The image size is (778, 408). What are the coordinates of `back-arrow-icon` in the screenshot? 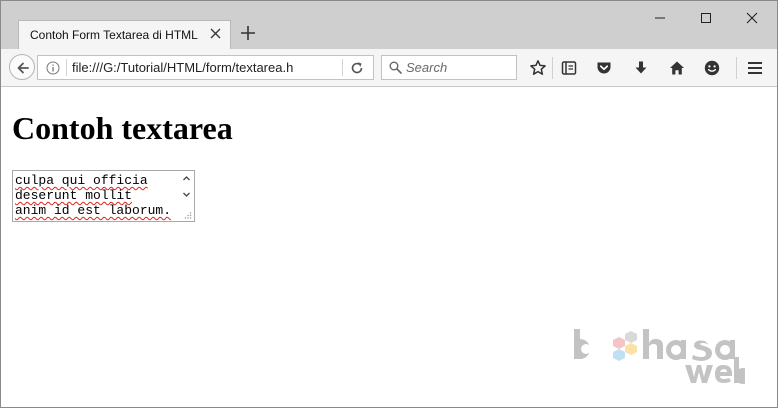 It's located at (23, 68).